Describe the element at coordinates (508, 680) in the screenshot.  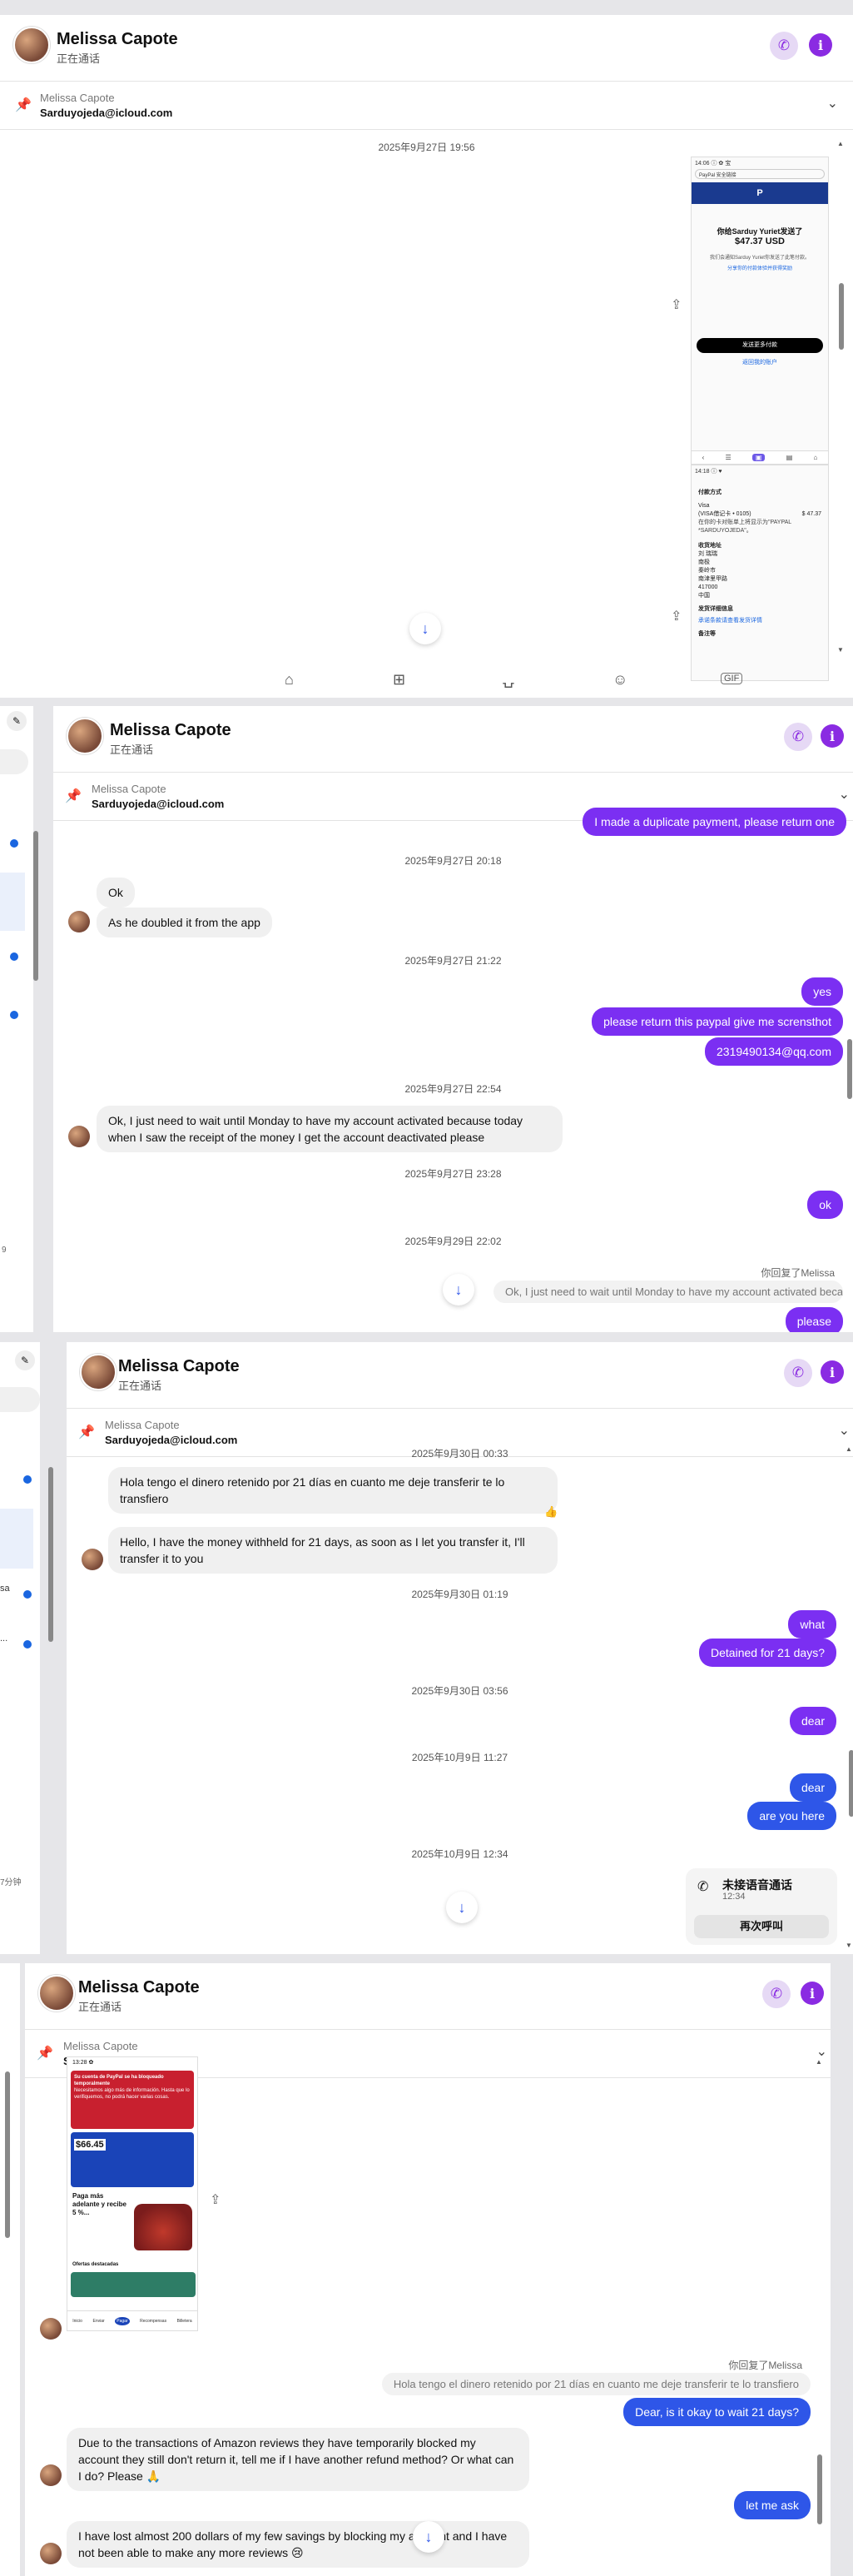
I see `cart-icon: ⍽` at that location.